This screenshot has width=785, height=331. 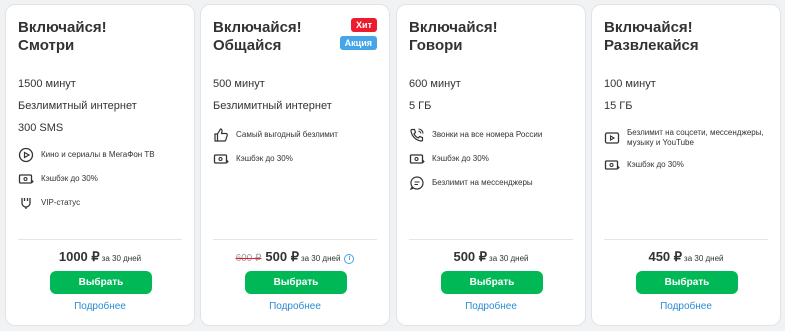 What do you see at coordinates (248, 258) in the screenshot?
I see `old-price: 600 ₽` at bounding box center [248, 258].